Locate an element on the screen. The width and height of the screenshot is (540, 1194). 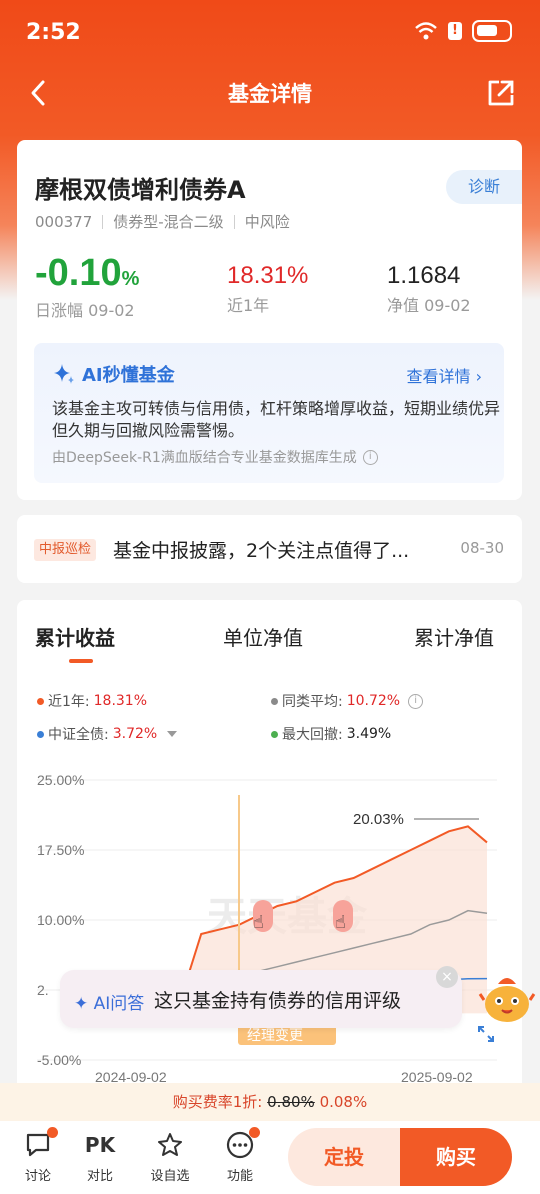
fund-risk: 中风险 is located at coordinates (267, 222).